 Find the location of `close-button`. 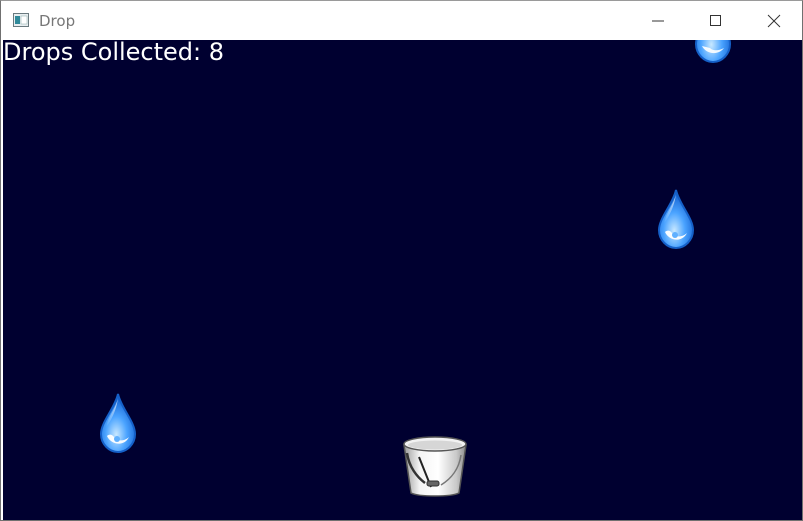

close-button is located at coordinates (774, 20).